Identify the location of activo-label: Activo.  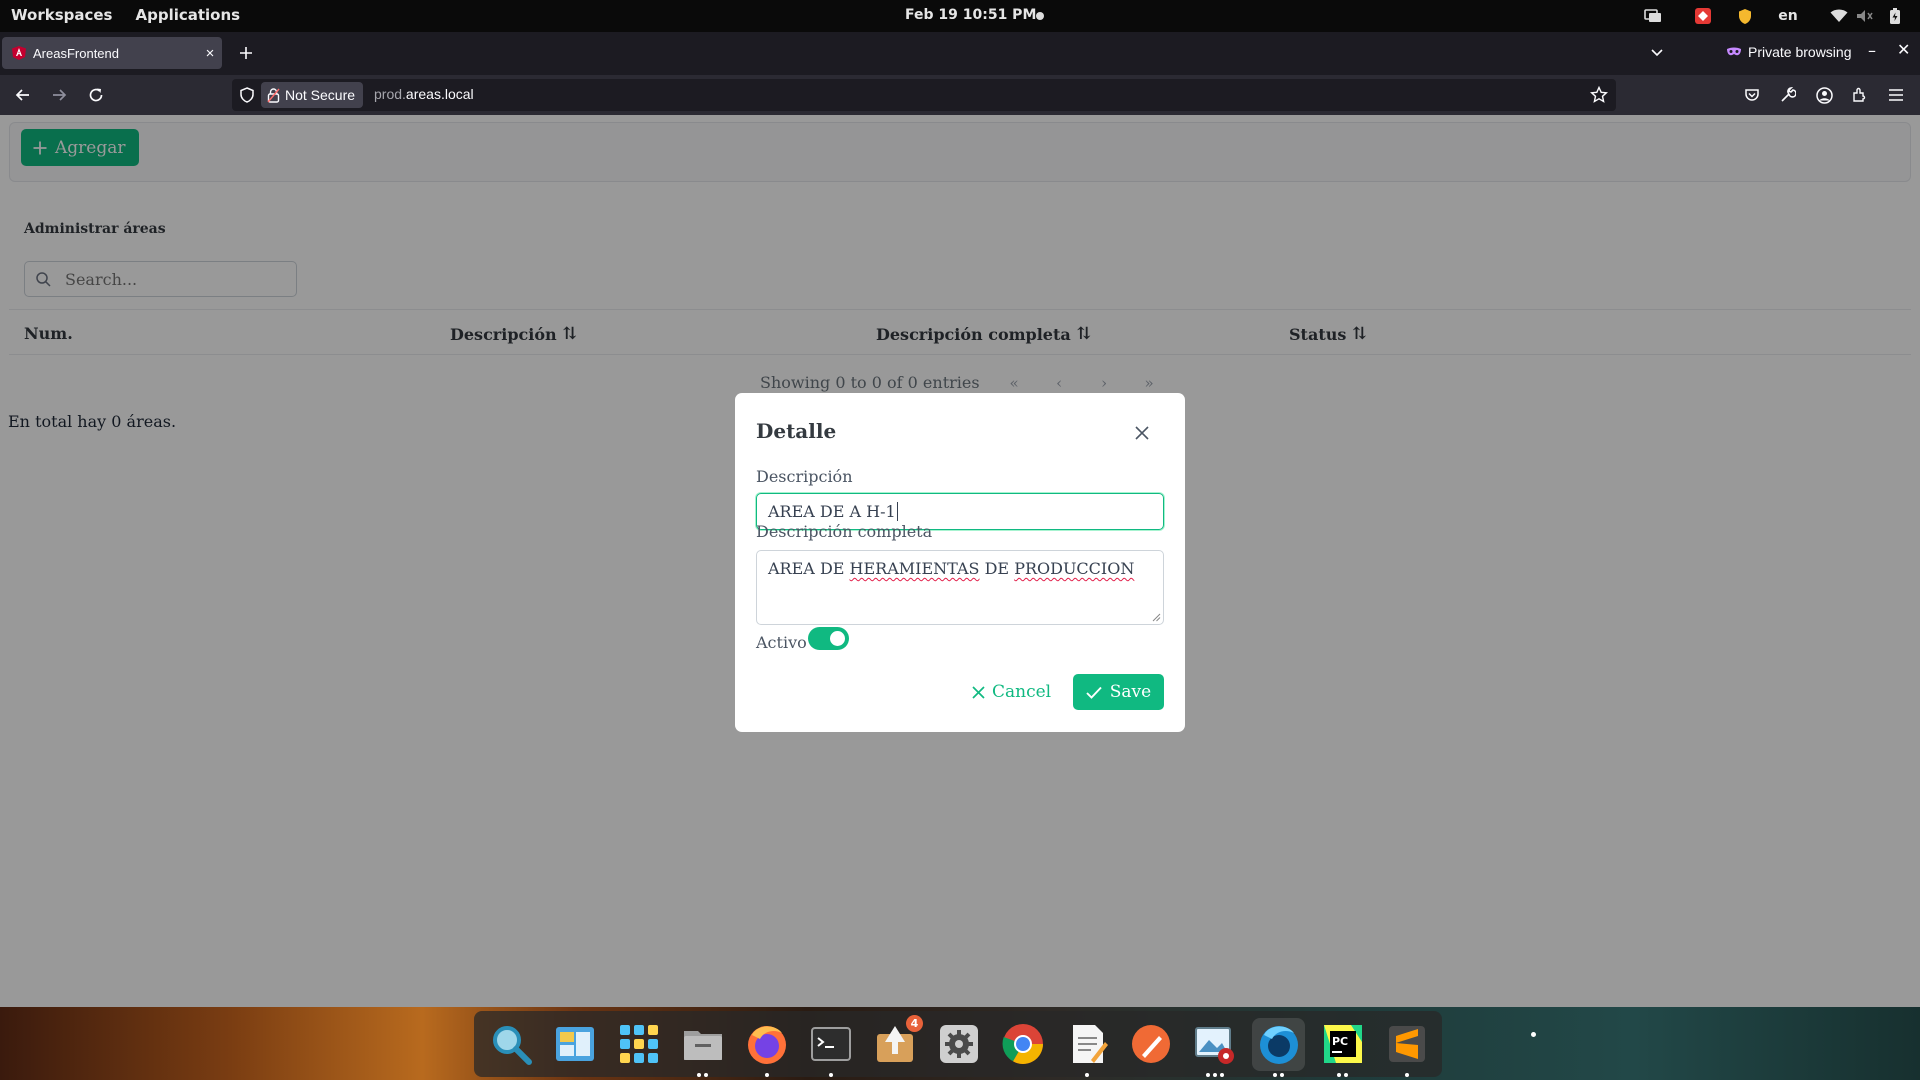
(781, 642).